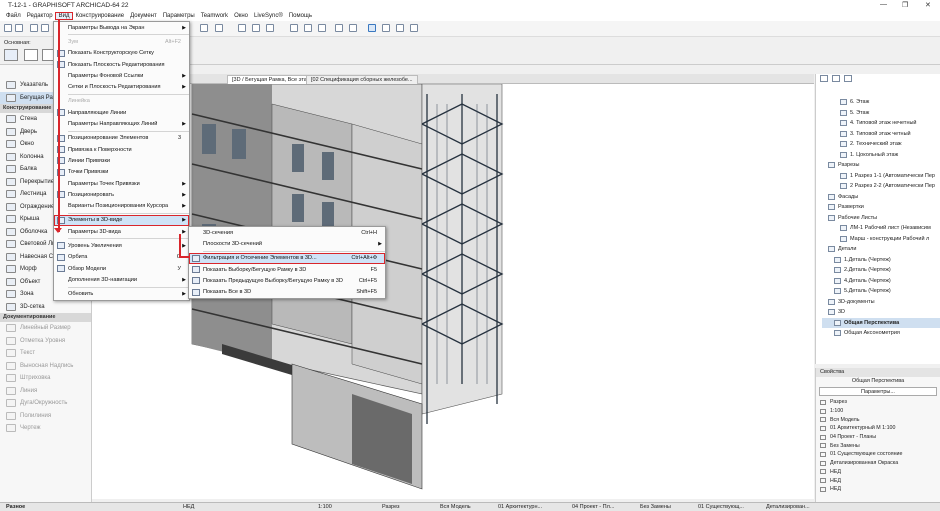 The height and width of the screenshot is (511, 940). I want to click on navigator-item: Марш - конструкции Рабочий л, so click(881, 239).